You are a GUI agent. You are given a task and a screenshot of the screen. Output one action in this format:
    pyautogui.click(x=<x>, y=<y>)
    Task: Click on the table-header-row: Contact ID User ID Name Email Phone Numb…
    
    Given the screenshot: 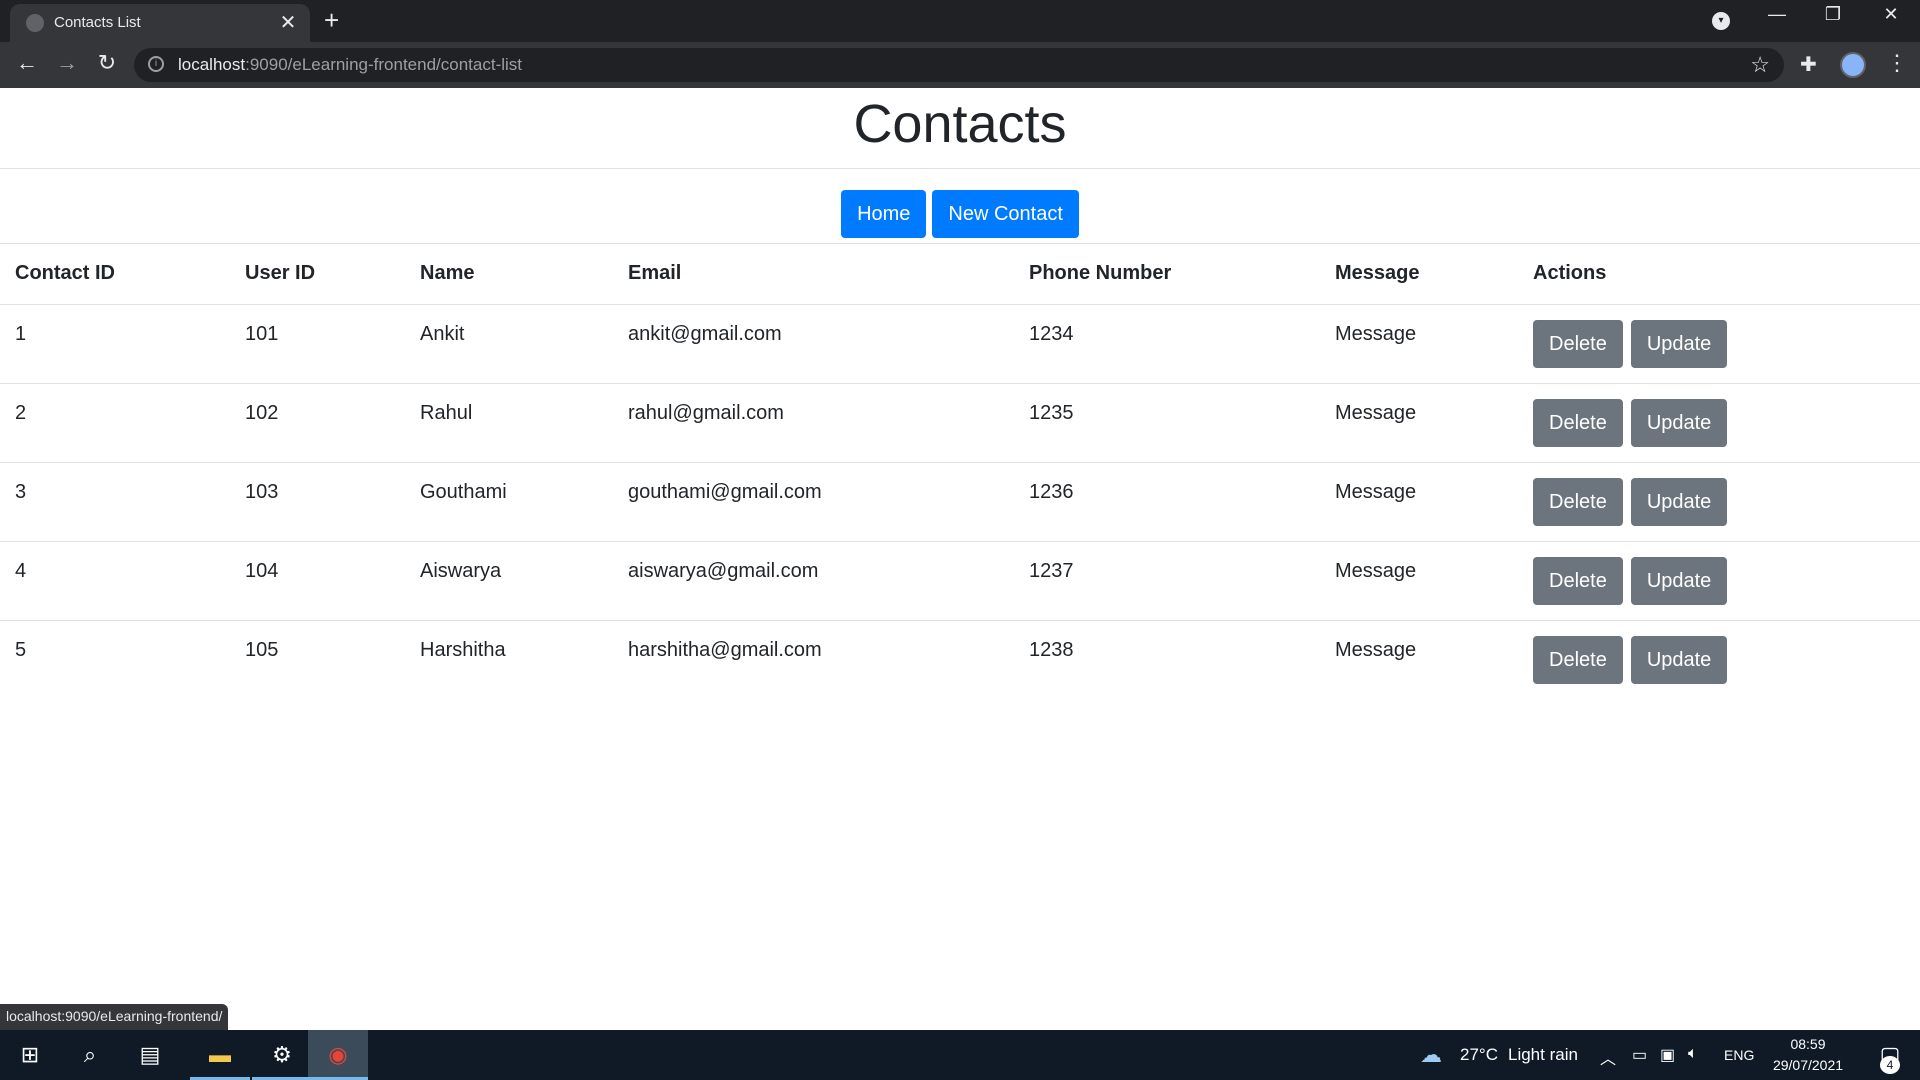 What is the action you would take?
    pyautogui.click(x=960, y=274)
    